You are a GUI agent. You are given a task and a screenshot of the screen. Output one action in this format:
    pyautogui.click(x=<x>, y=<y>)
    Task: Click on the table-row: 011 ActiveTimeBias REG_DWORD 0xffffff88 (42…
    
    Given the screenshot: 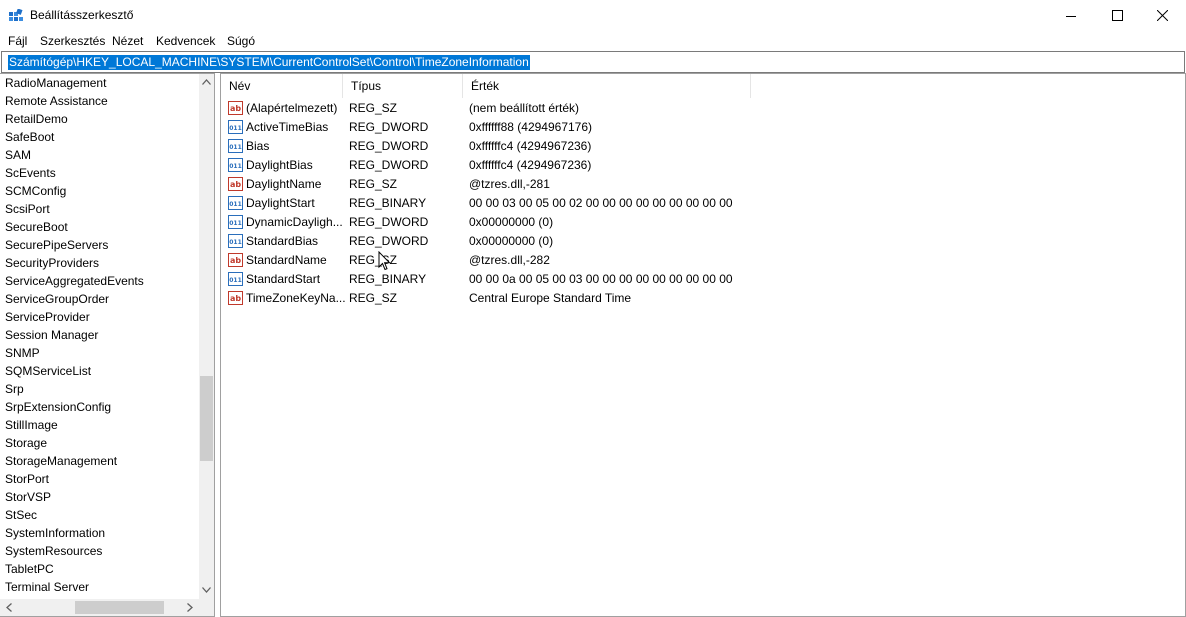 What is the action you would take?
    pyautogui.click(x=703, y=127)
    